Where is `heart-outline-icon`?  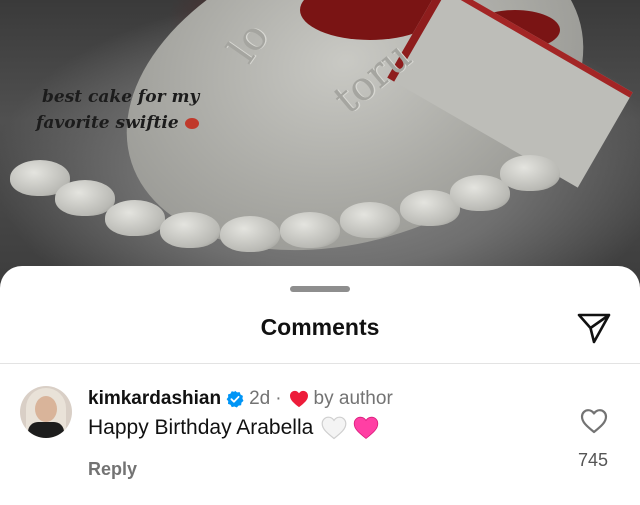 heart-outline-icon is located at coordinates (594, 421).